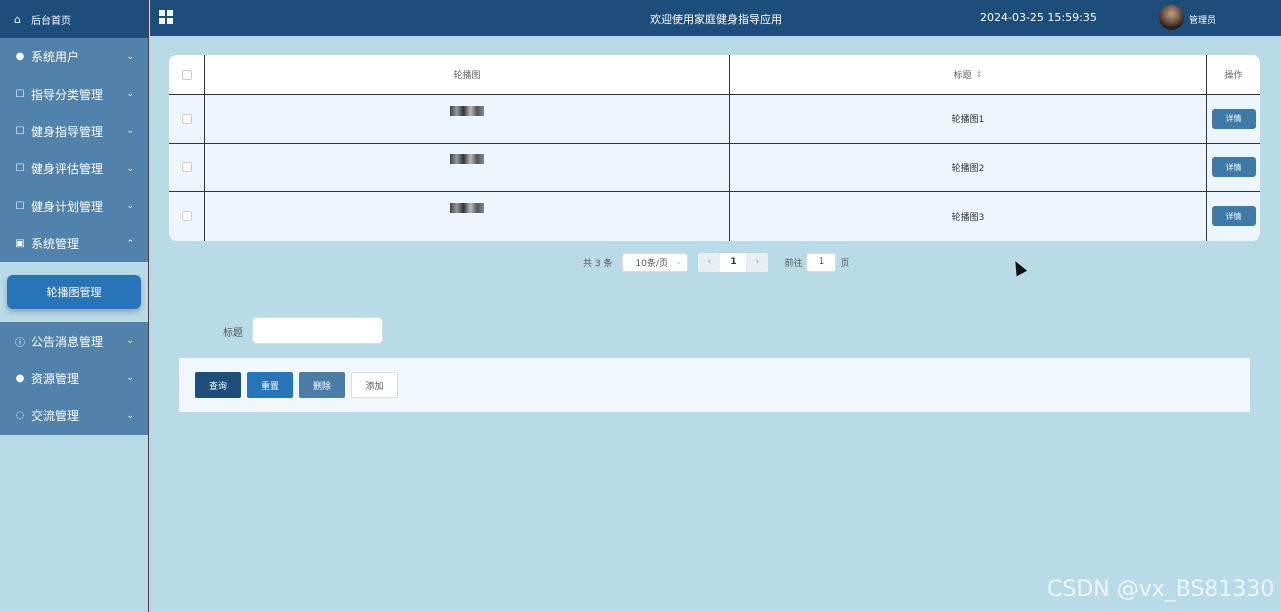 Image resolution: width=1281 pixels, height=612 pixels. I want to click on action-bar: 查询 重置 删除 添加, so click(714, 385).